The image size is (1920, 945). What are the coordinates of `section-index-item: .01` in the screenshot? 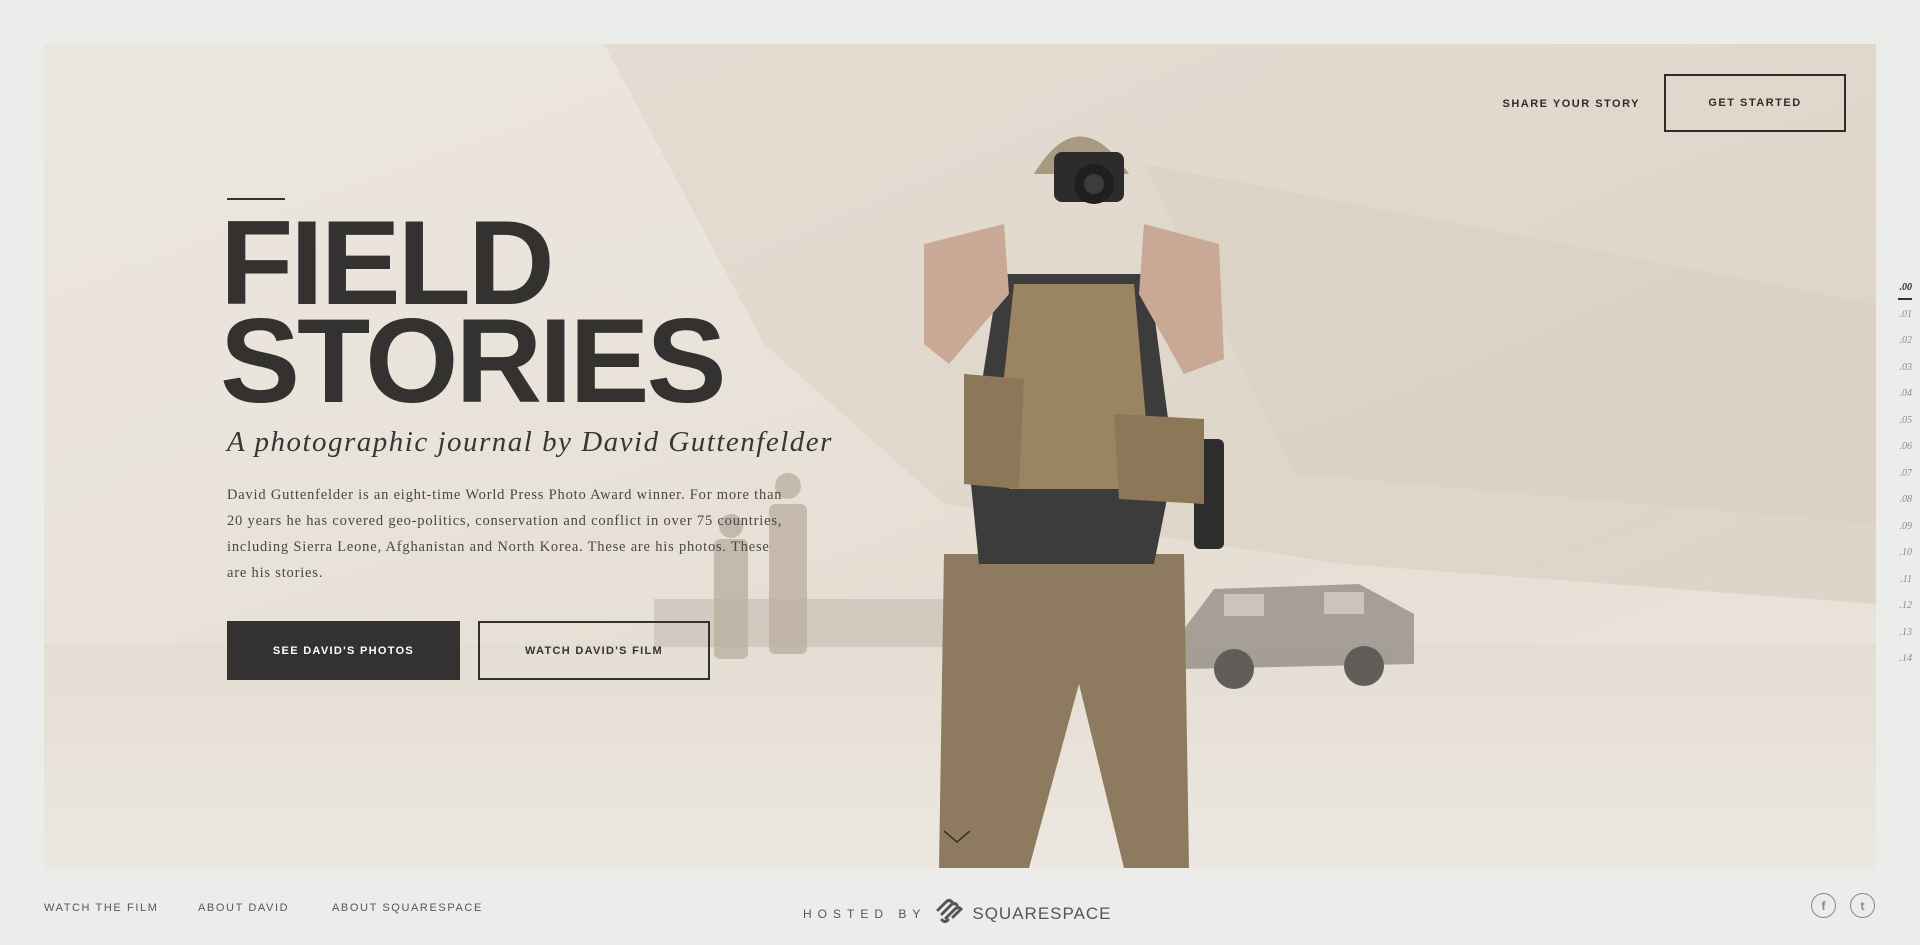 It's located at (1898, 322).